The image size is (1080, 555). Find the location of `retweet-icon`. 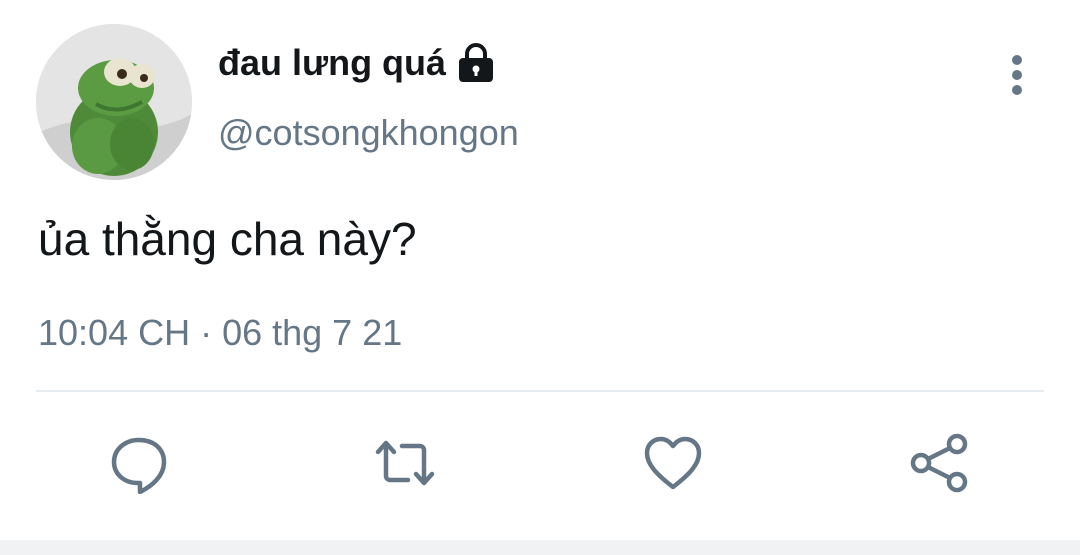

retweet-icon is located at coordinates (405, 463).